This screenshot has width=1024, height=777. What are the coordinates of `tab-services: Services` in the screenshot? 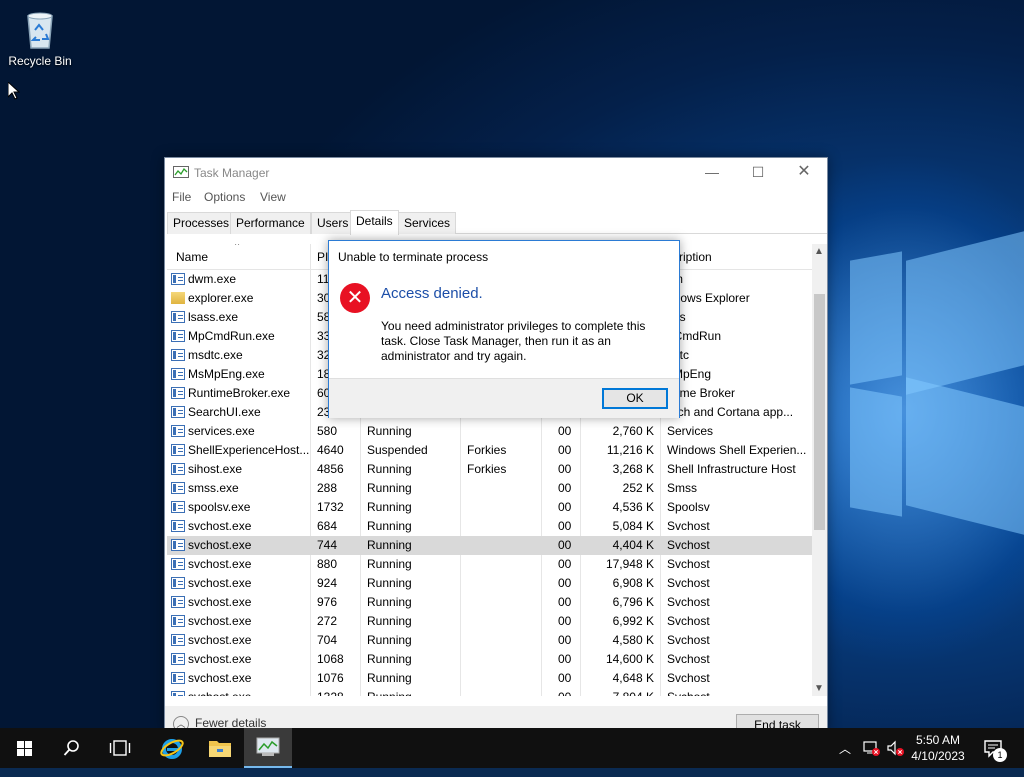 It's located at (427, 223).